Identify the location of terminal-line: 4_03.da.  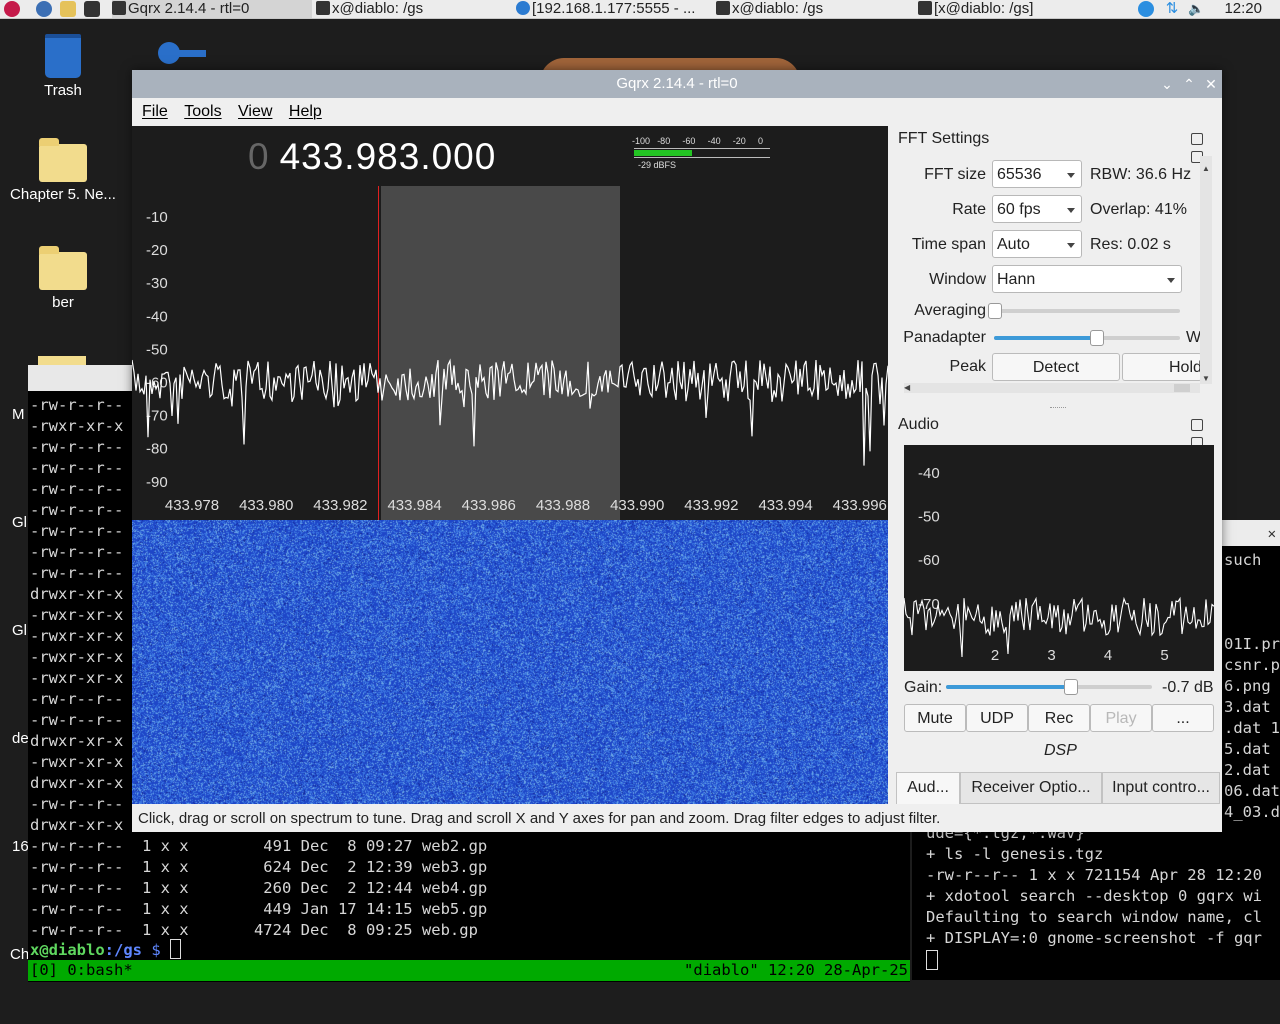
(1252, 812).